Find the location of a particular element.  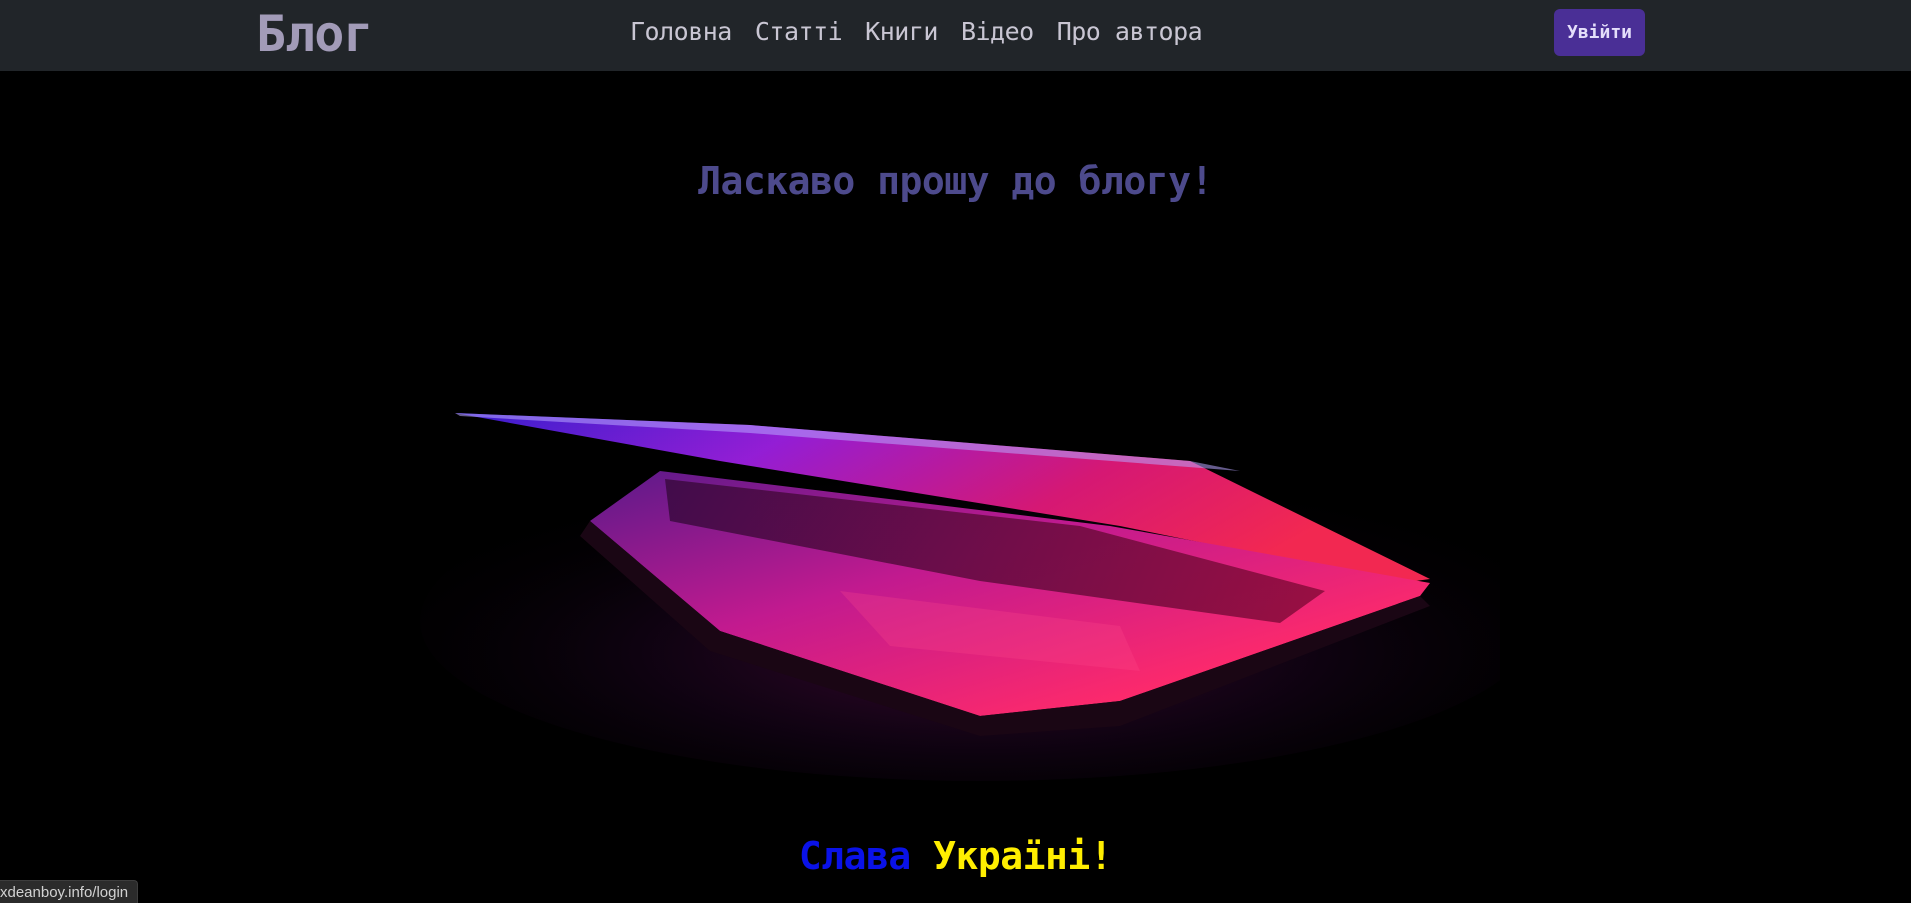

nav-item-about: Про автора is located at coordinates (1141, 32).